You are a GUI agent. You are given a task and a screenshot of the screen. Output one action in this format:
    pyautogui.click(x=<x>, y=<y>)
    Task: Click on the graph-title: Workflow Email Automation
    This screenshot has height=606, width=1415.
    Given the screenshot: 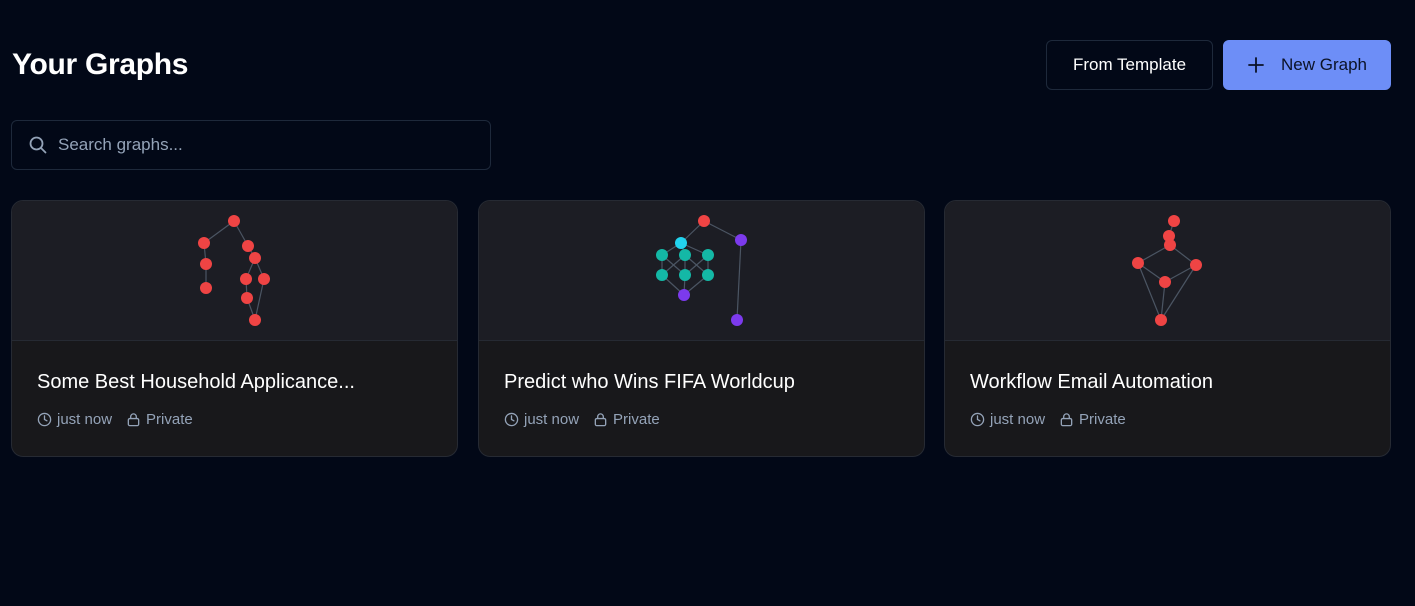 What is the action you would take?
    pyautogui.click(x=1092, y=382)
    